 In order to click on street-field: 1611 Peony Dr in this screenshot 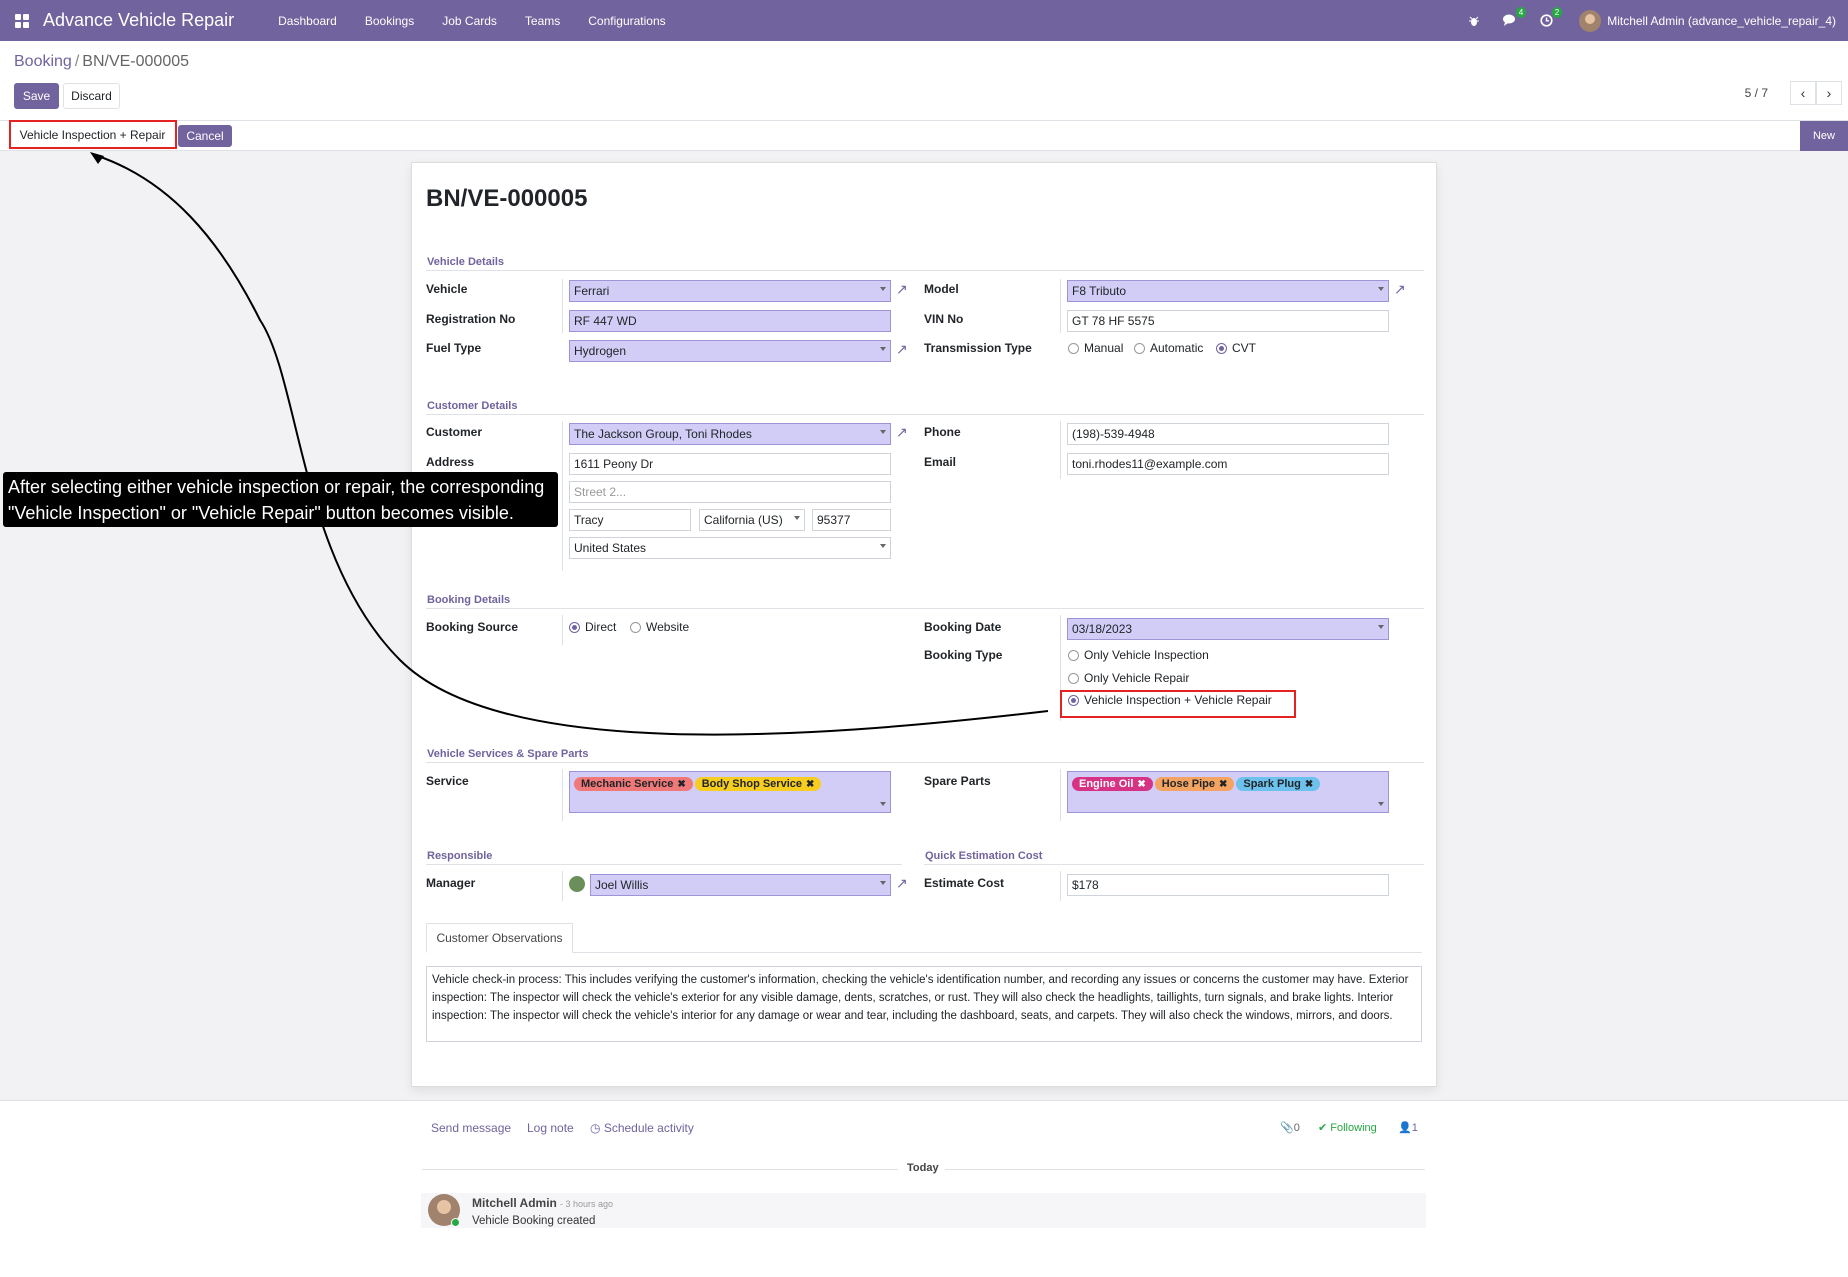, I will do `click(730, 464)`.